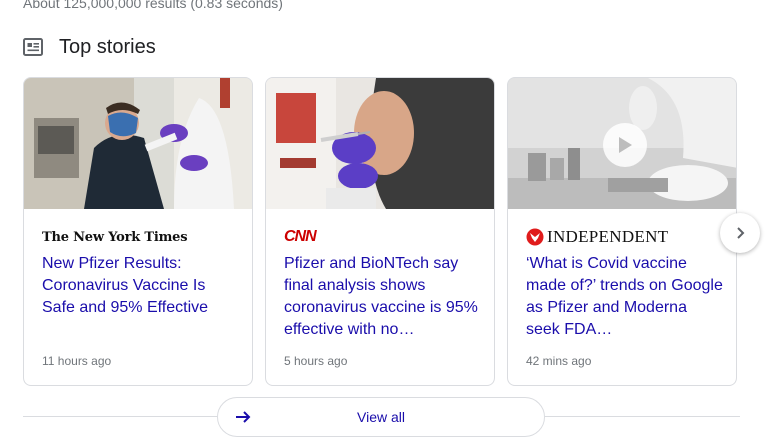 The image size is (769, 437). I want to click on view-all-label: View all, so click(381, 417).